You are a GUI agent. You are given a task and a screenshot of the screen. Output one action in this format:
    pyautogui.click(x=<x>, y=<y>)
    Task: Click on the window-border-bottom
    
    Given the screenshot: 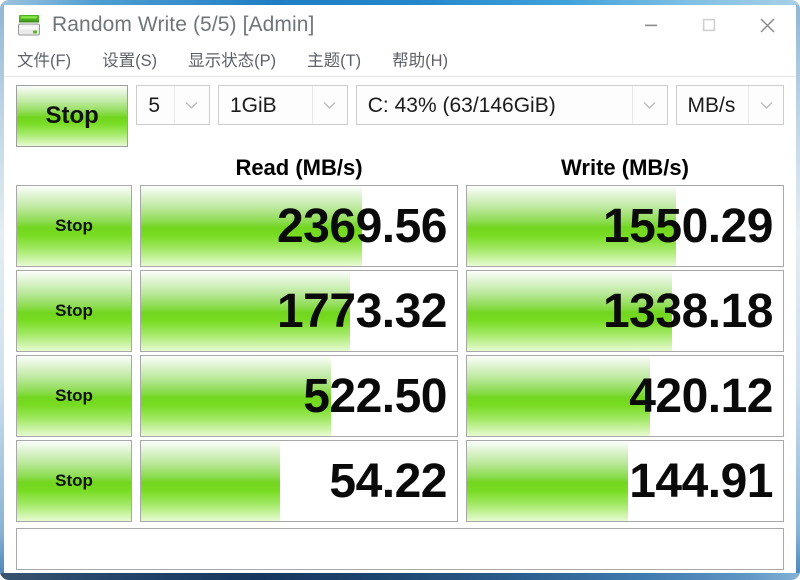 What is the action you would take?
    pyautogui.click(x=400, y=576)
    